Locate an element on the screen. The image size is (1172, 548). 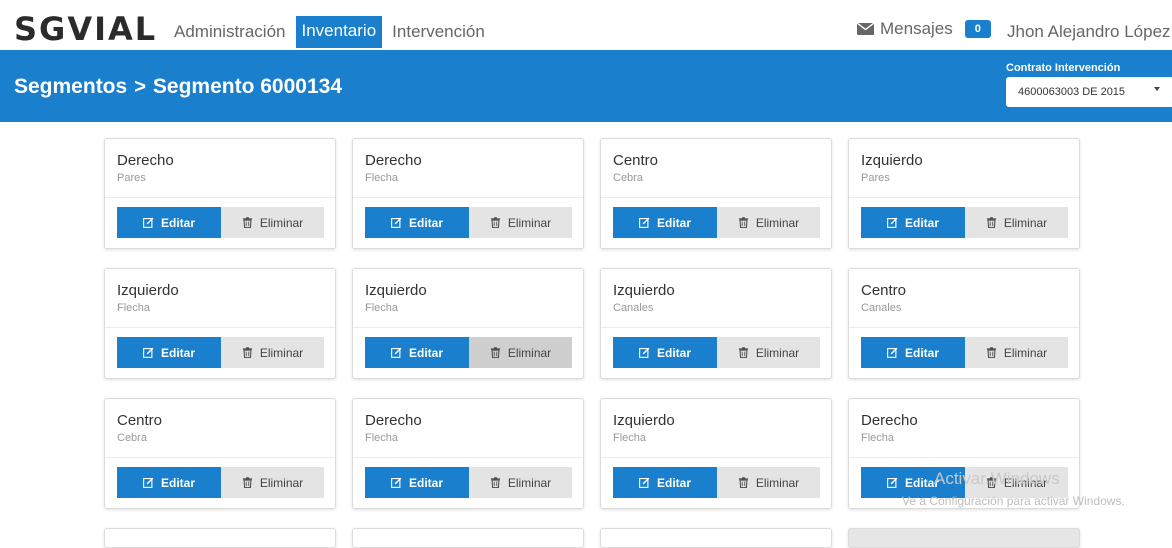
card-title: Centro is located at coordinates (884, 290).